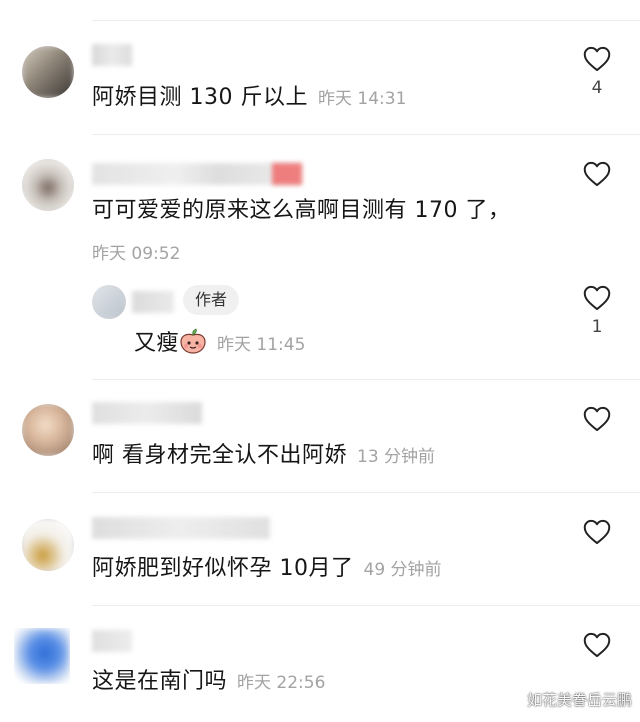 This screenshot has width=640, height=722. Describe the element at coordinates (264, 455) in the screenshot. I see `comment-text: 啊 看身材完全认不出阿娇 13 分钟前` at that location.